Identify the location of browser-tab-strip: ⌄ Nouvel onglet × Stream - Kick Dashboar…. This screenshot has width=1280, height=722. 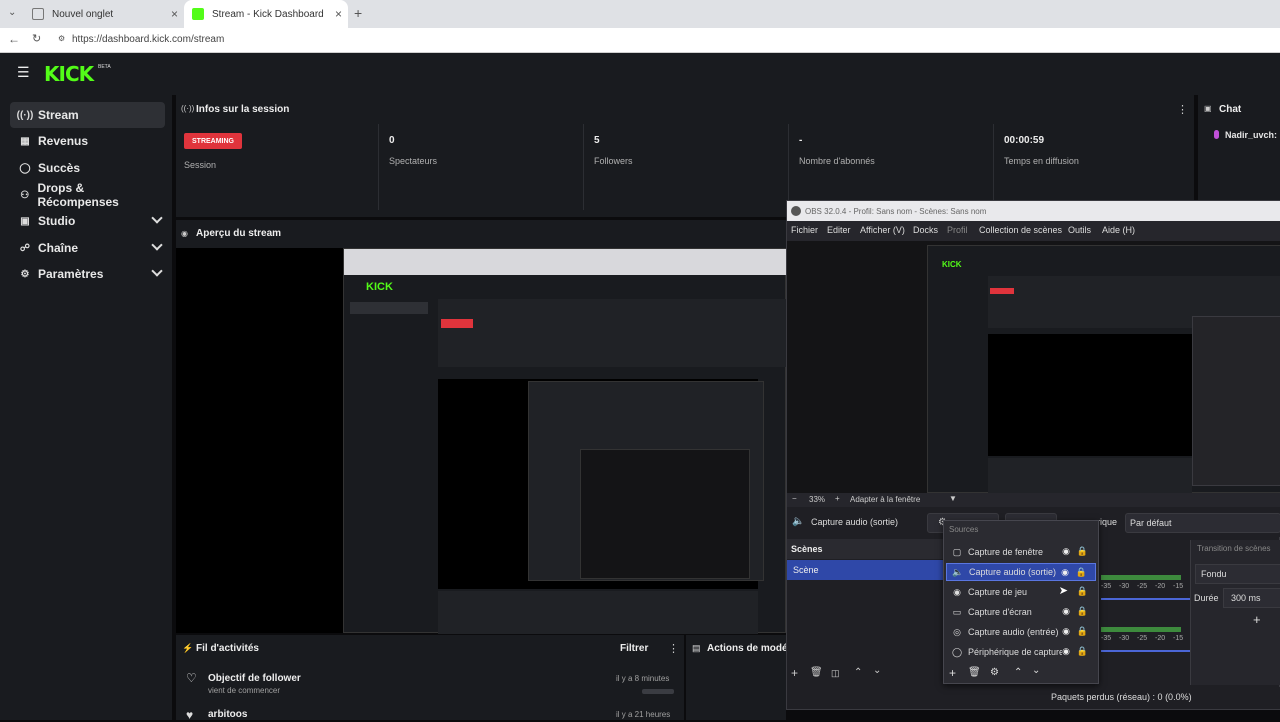
(640, 14).